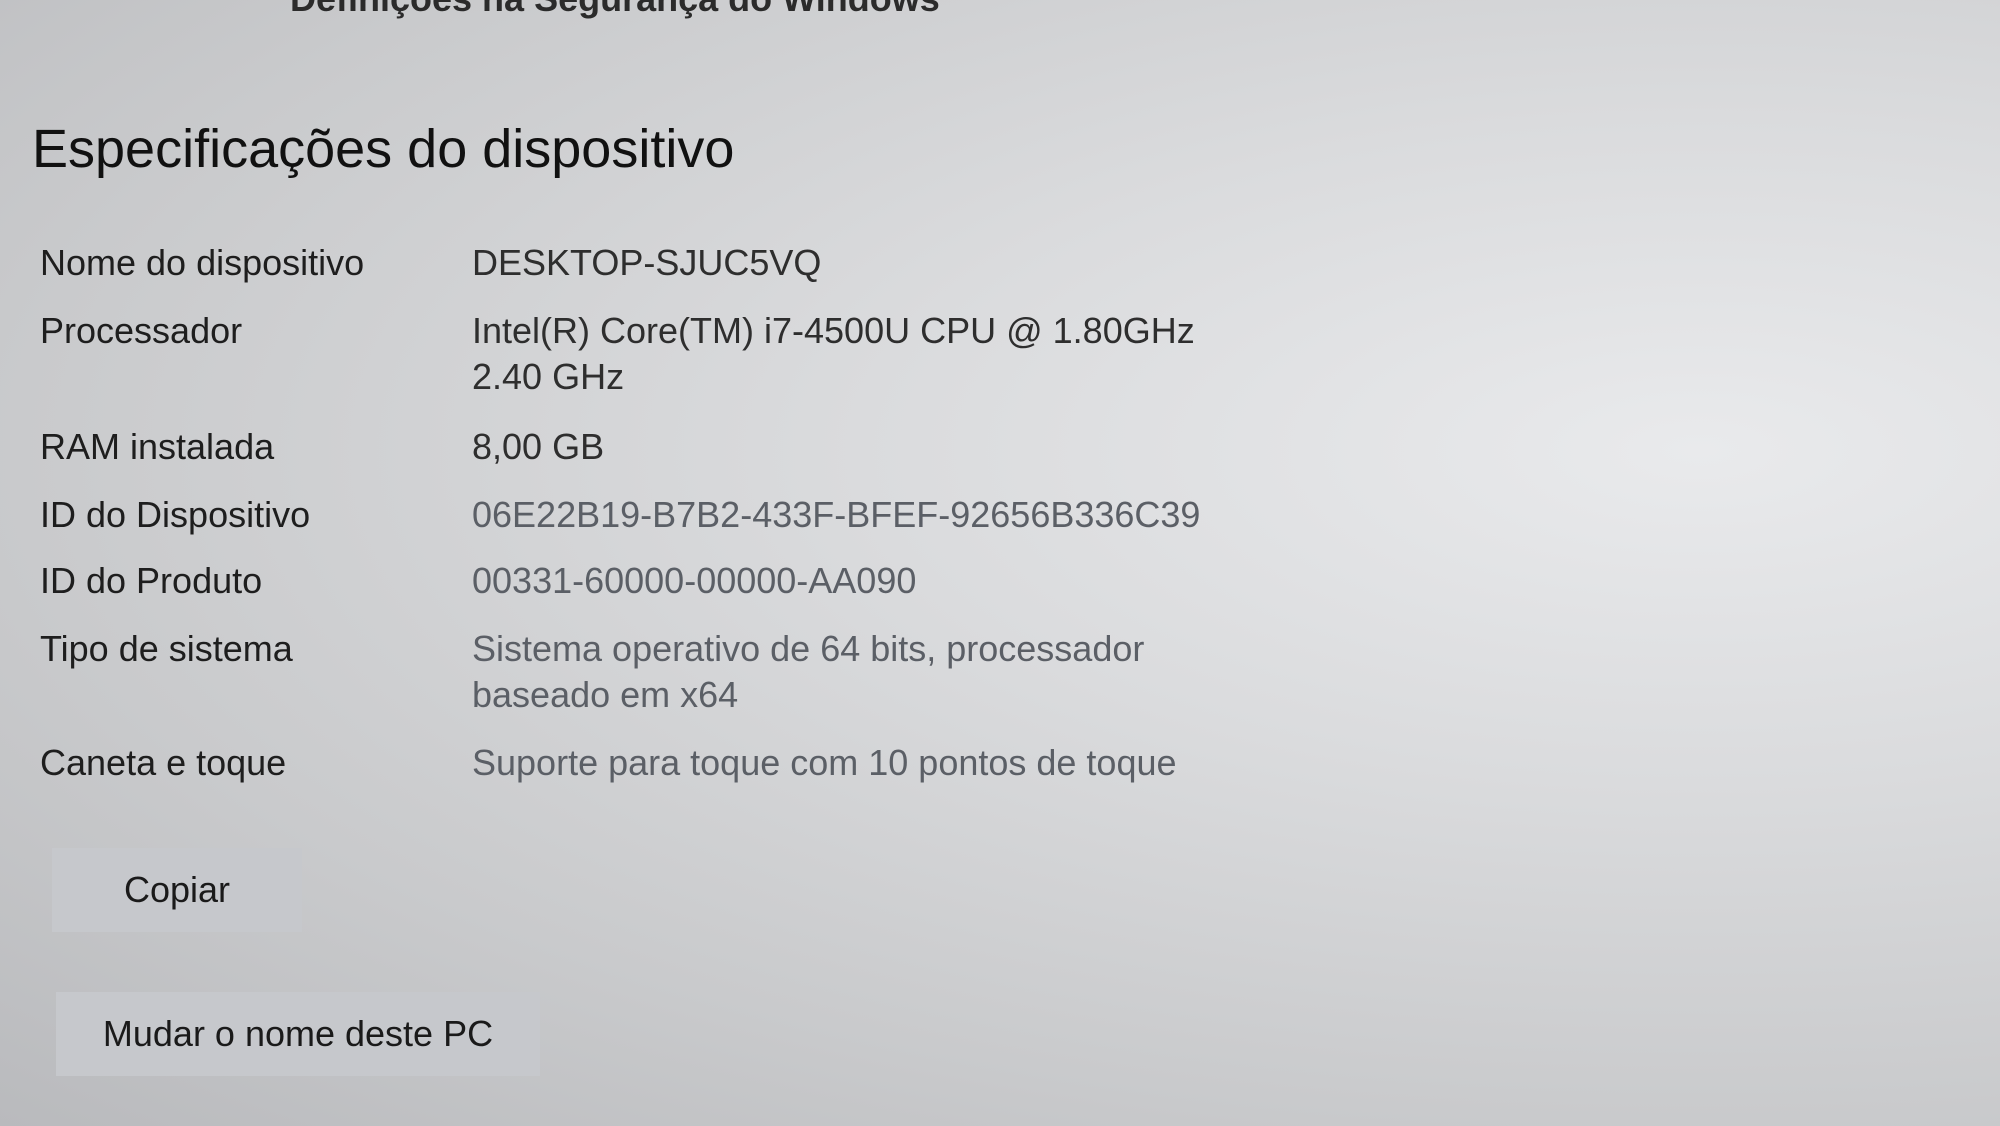 The image size is (2000, 1126). Describe the element at coordinates (605, 694) in the screenshot. I see `spec-value-line: baseado em x64` at that location.